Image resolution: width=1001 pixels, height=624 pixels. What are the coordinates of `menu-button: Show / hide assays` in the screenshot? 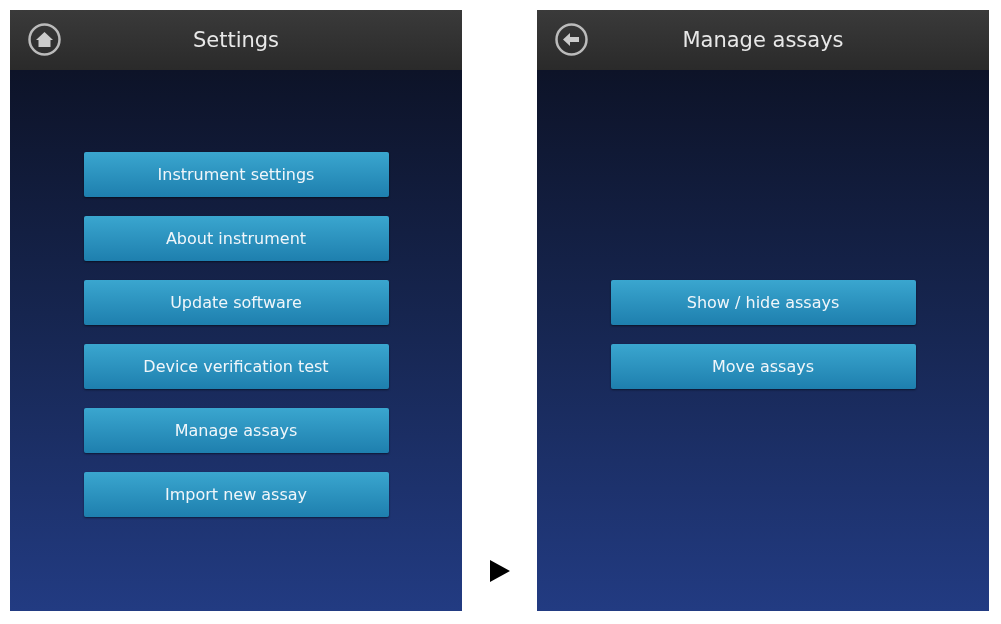 It's located at (763, 302).